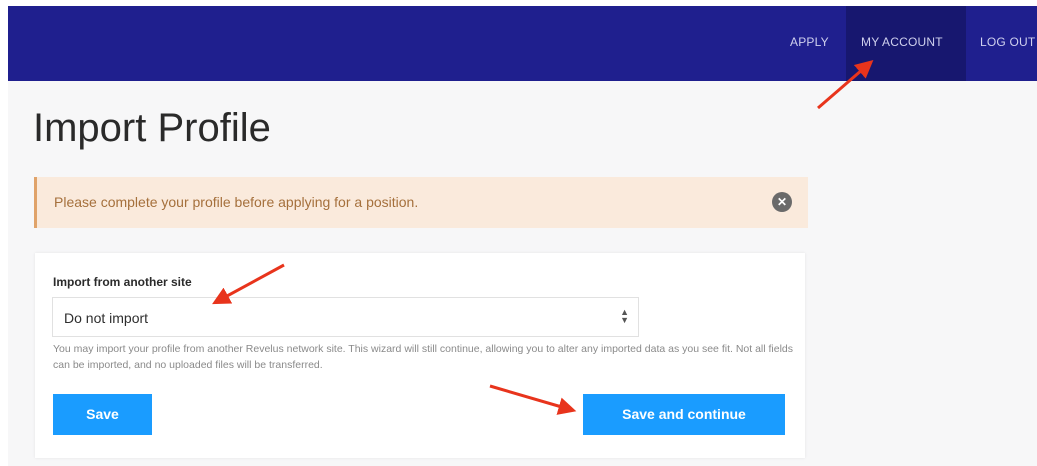  What do you see at coordinates (345, 317) in the screenshot?
I see `import-site-select: Do not import ▲ ▼` at bounding box center [345, 317].